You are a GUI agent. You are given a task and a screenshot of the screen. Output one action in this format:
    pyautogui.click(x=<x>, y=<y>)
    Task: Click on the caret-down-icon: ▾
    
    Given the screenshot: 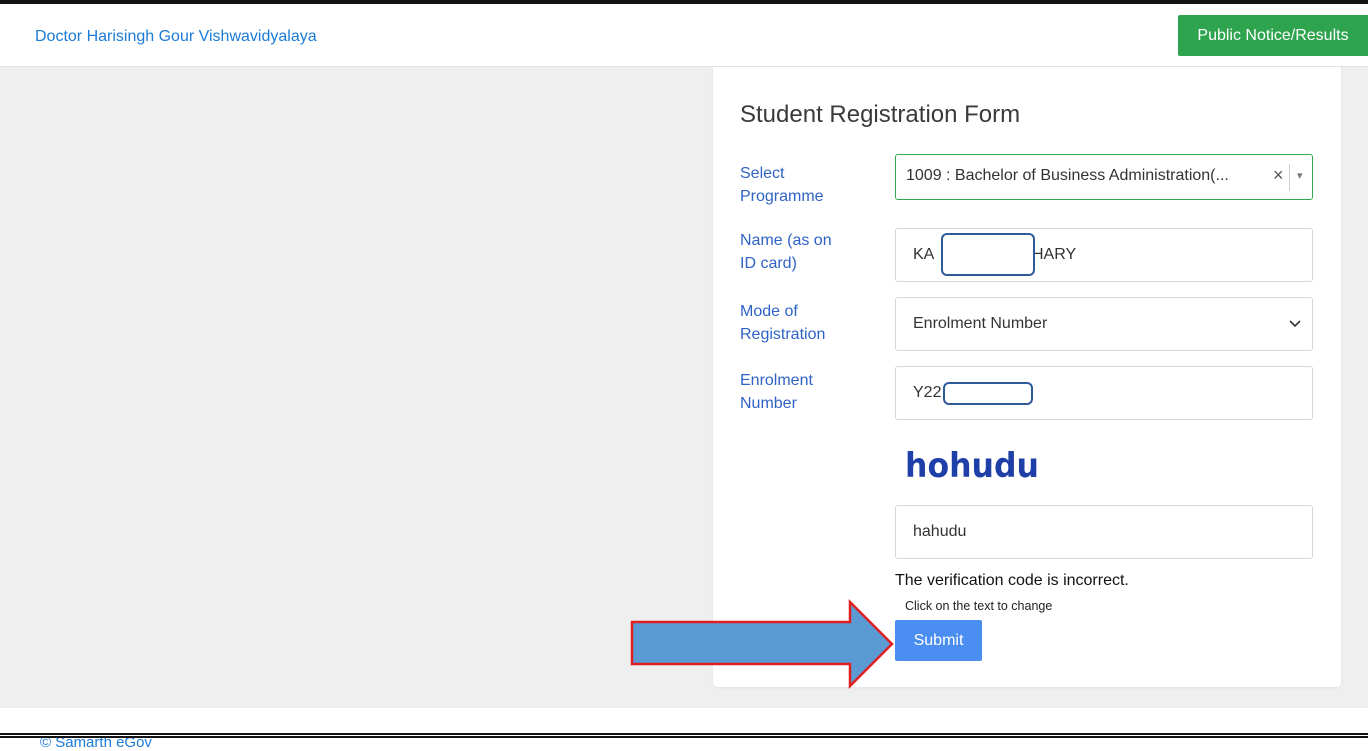 What is the action you would take?
    pyautogui.click(x=1300, y=175)
    